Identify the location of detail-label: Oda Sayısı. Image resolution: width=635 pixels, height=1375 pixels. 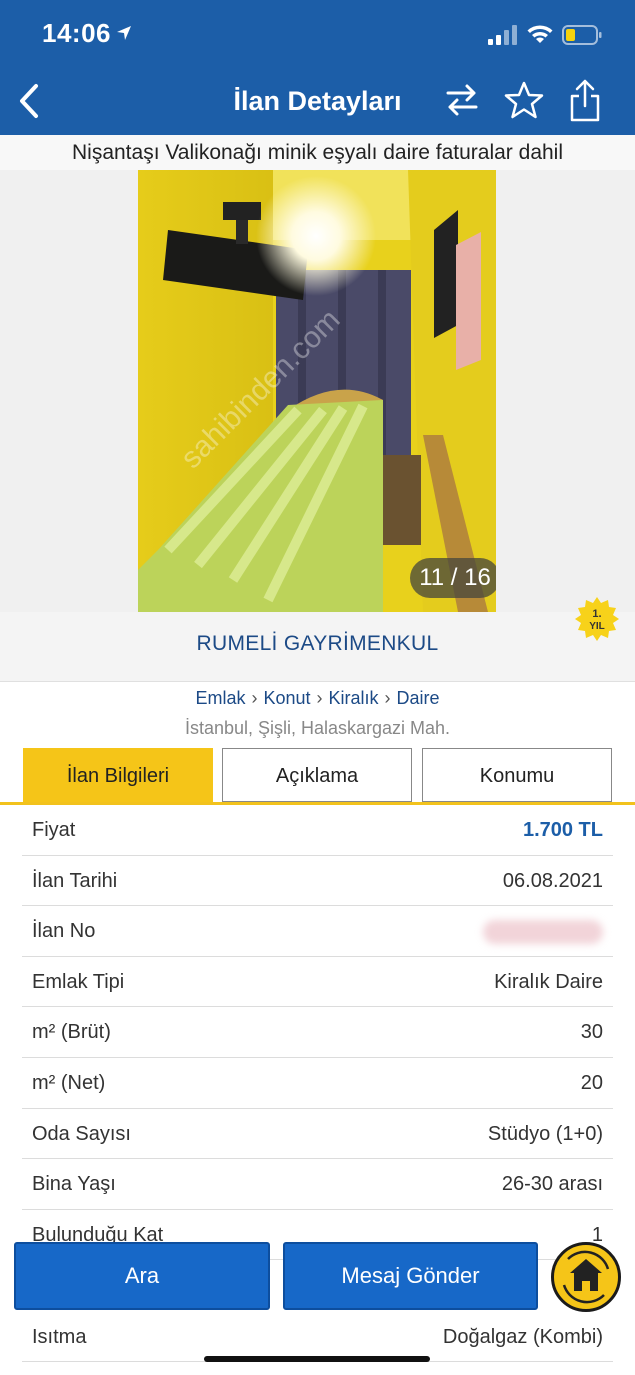
(81, 1133).